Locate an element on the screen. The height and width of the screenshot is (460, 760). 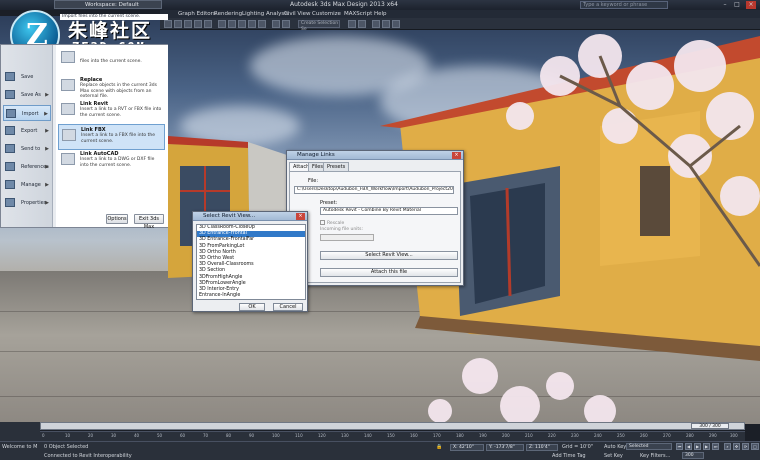
bind-space-warp-icon is located at coordinates (208, 24).